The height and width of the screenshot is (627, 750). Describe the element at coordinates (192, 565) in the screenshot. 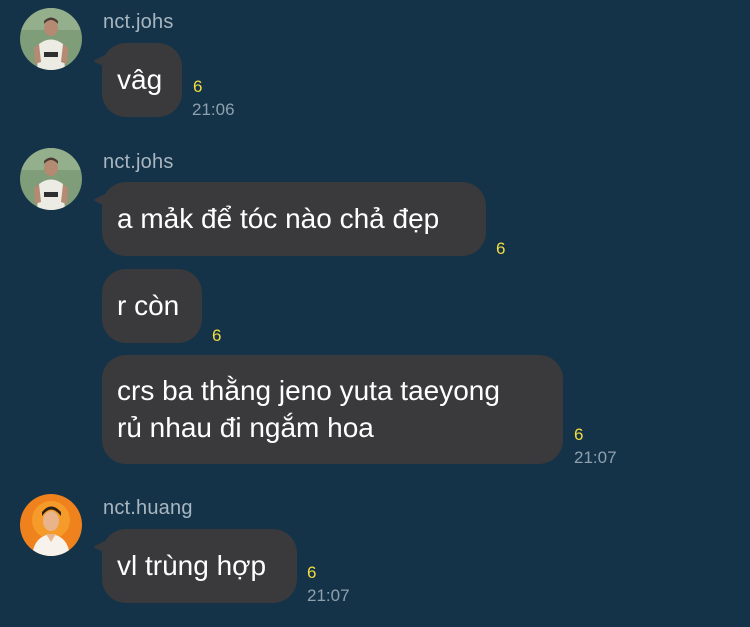

I see `message-text: vl trùng hợp` at that location.